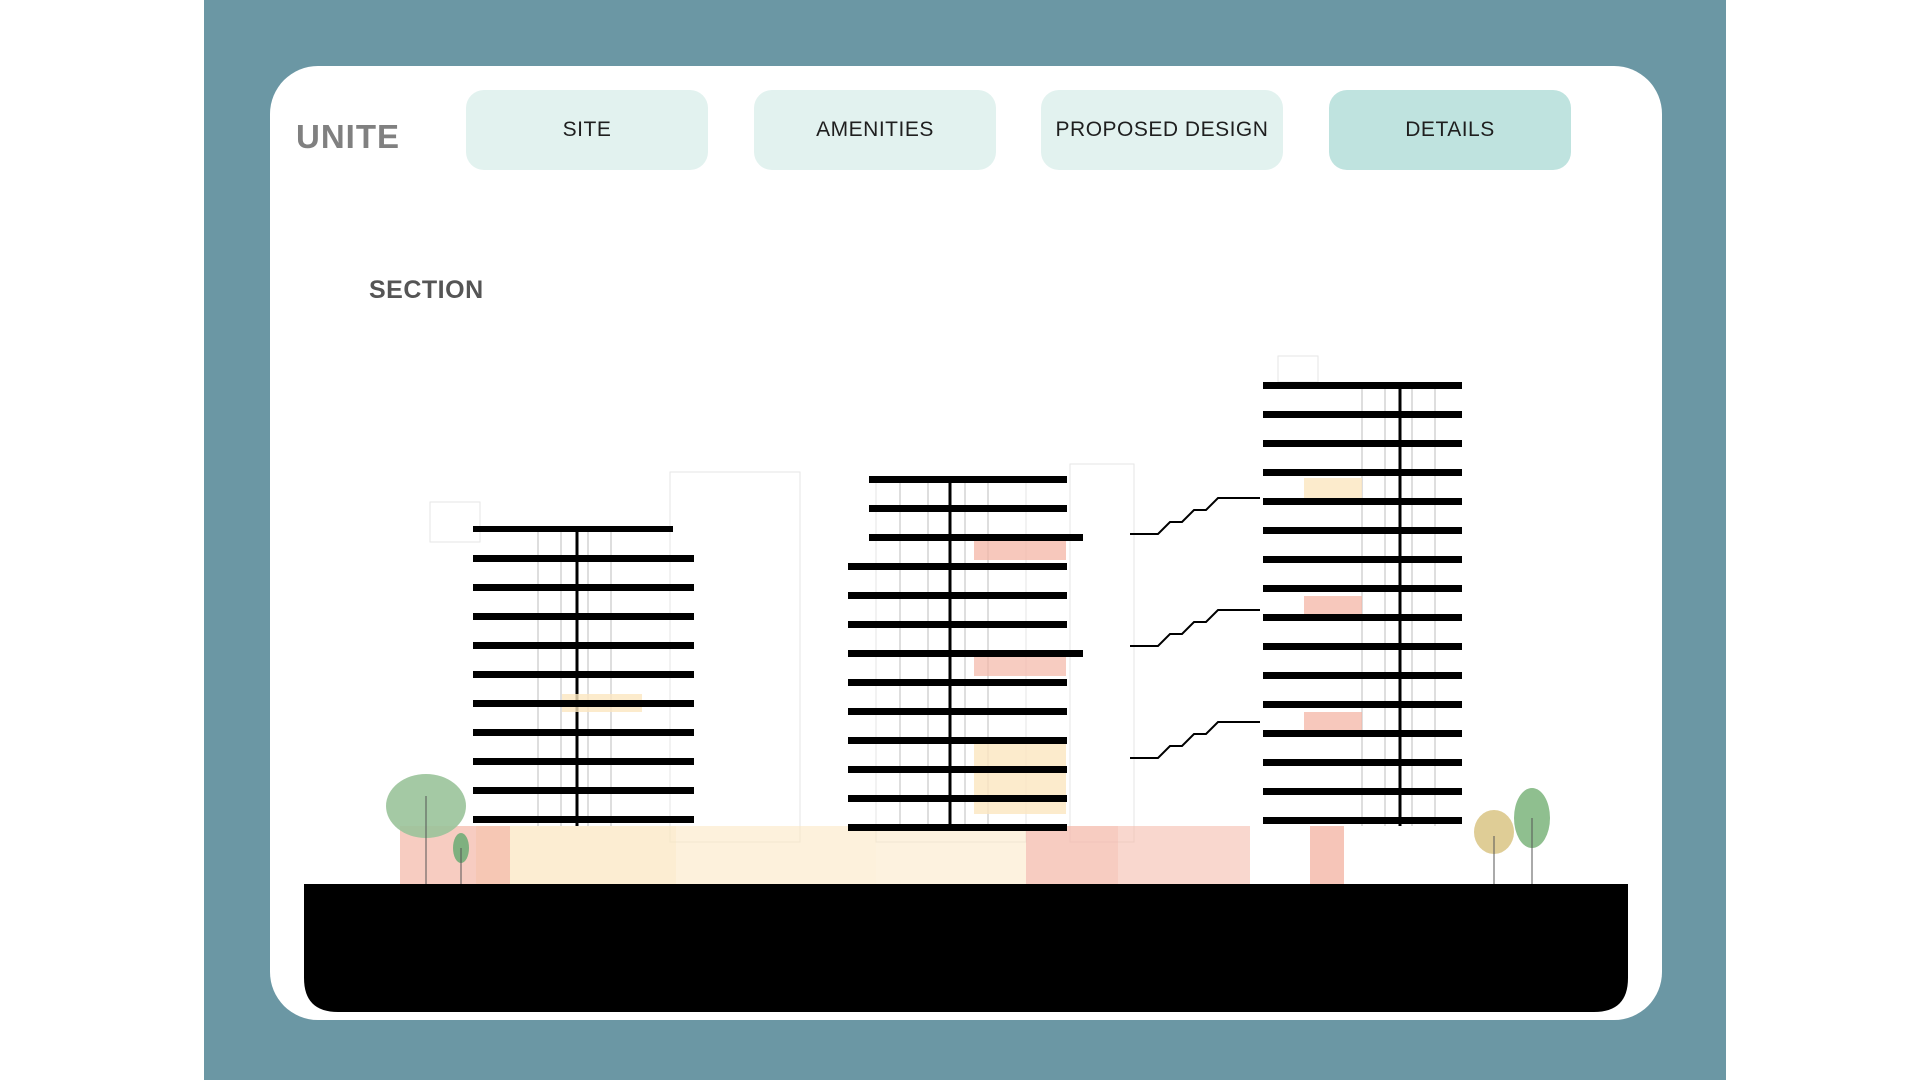 This screenshot has width=1920, height=1080. Describe the element at coordinates (1532, 836) in the screenshot. I see `tree-right-green` at that location.